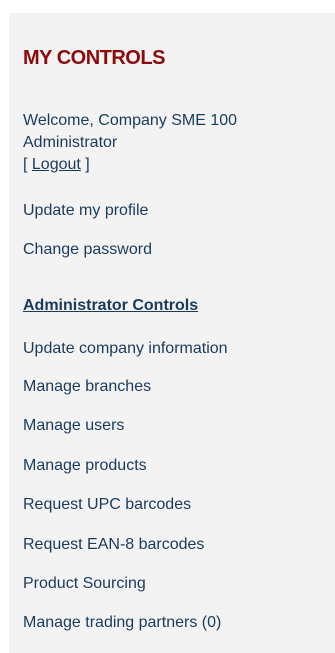  What do you see at coordinates (94, 58) in the screenshot?
I see `panel-title: MY CONTROLS` at bounding box center [94, 58].